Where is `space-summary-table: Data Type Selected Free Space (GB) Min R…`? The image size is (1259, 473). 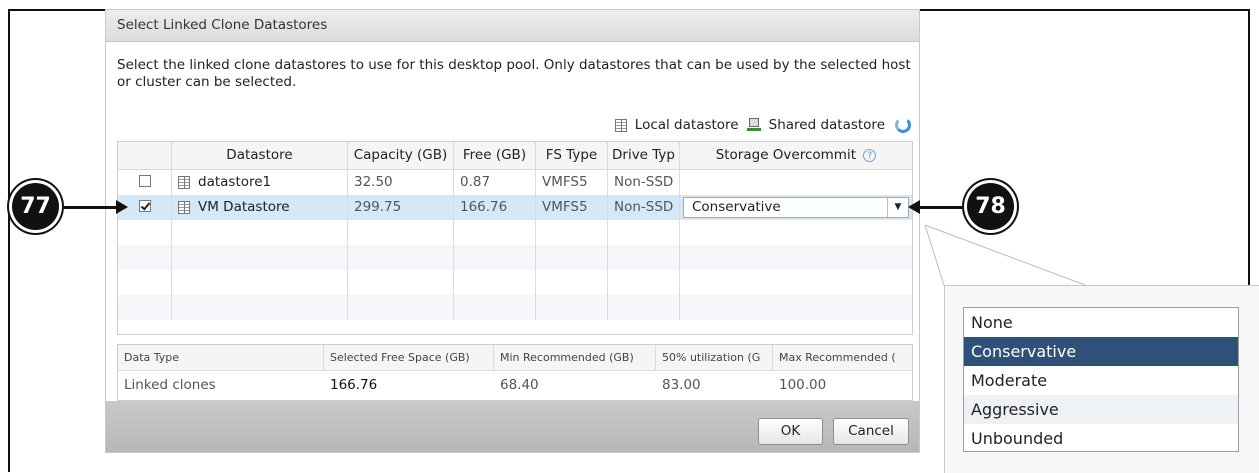
space-summary-table: Data Type Selected Free Space (GB) Min R… is located at coordinates (515, 372).